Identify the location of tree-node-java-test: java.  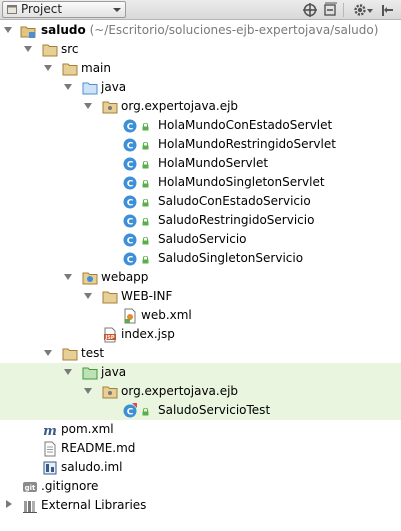
(200, 372).